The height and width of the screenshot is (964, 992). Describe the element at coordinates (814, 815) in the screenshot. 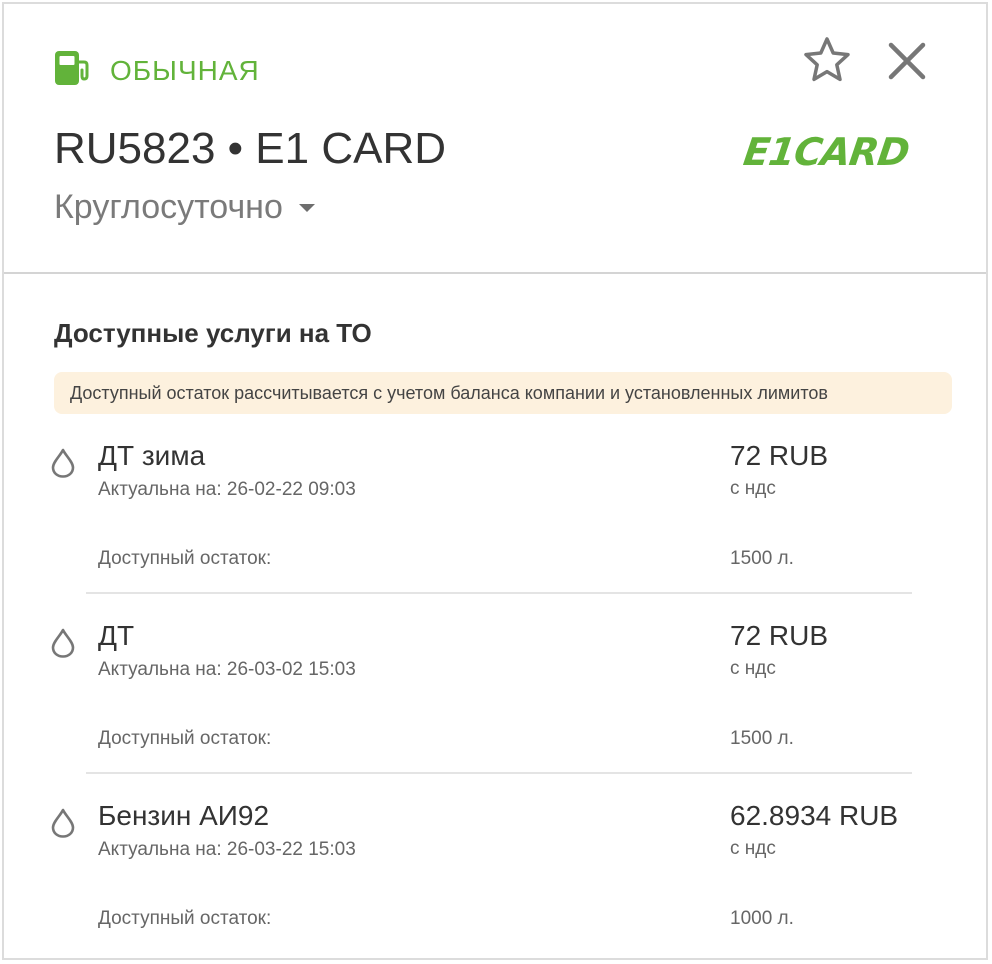

I see `service-price: 62.8934 RUB` at that location.